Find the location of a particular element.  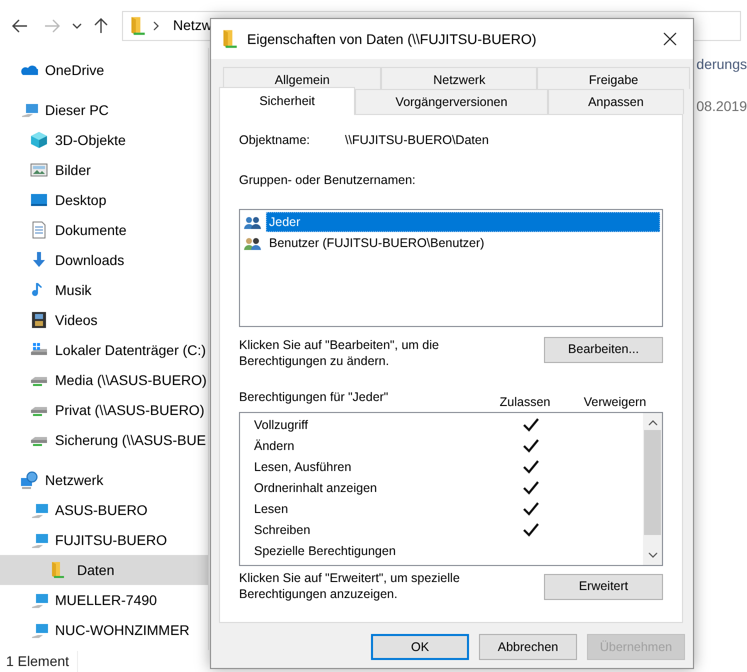

deny-column-header: Verweigern is located at coordinates (615, 402).